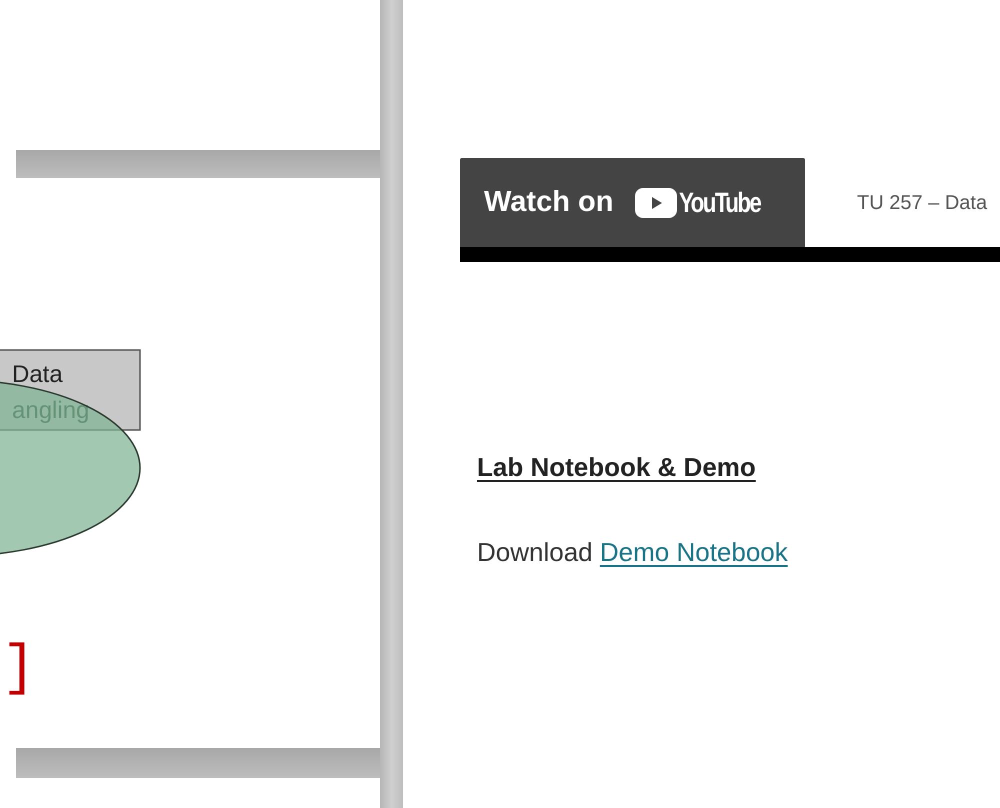 The width and height of the screenshot is (1000, 808). Describe the element at coordinates (535, 552) in the screenshot. I see `download-text: Download` at that location.